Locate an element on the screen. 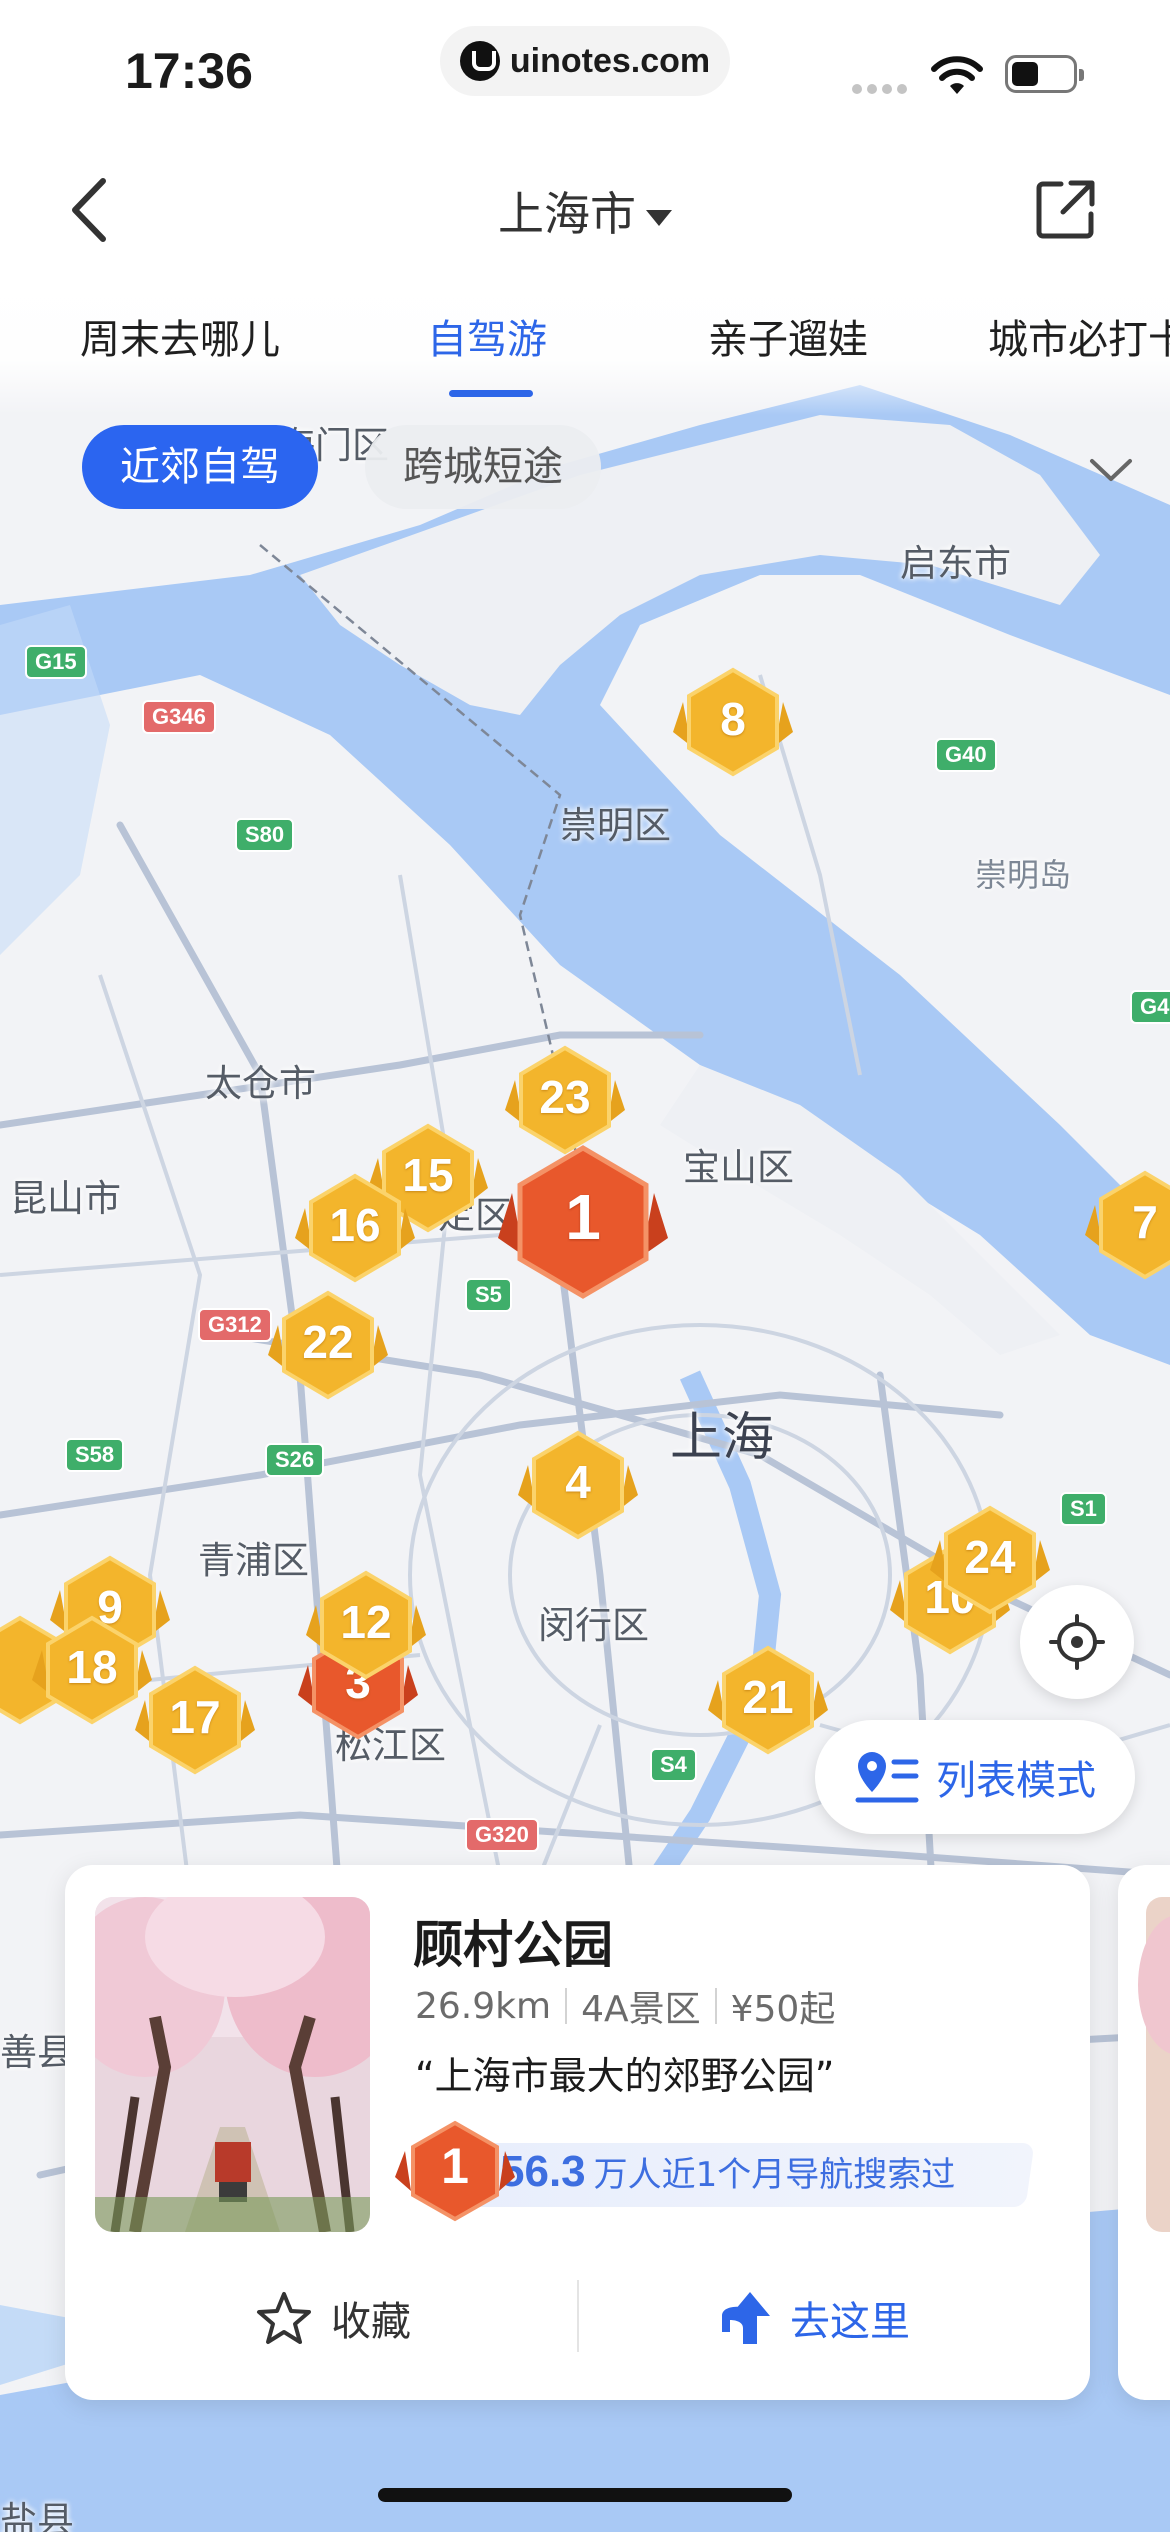 This screenshot has height=2532, width=1170. tab-weekend: 周末去哪儿 is located at coordinates (180, 336).